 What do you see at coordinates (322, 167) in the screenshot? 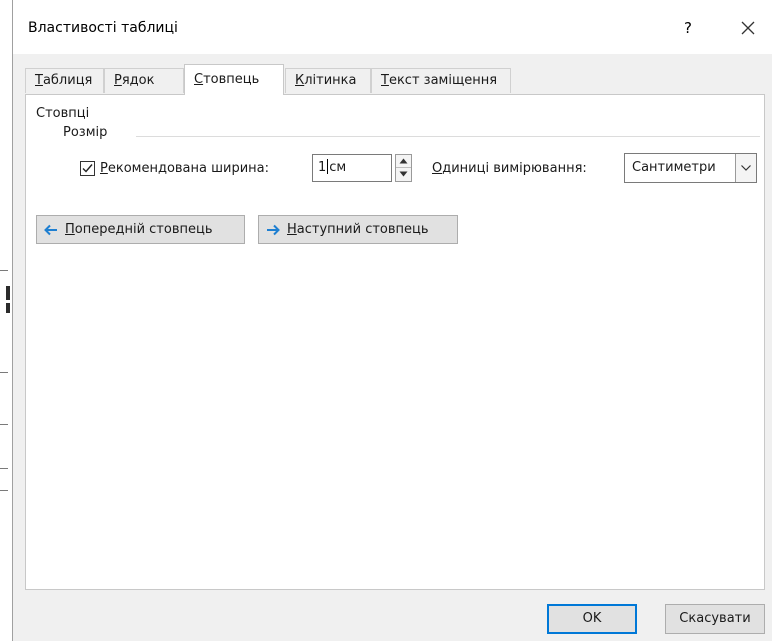
I see `width-value-number: 1` at bounding box center [322, 167].